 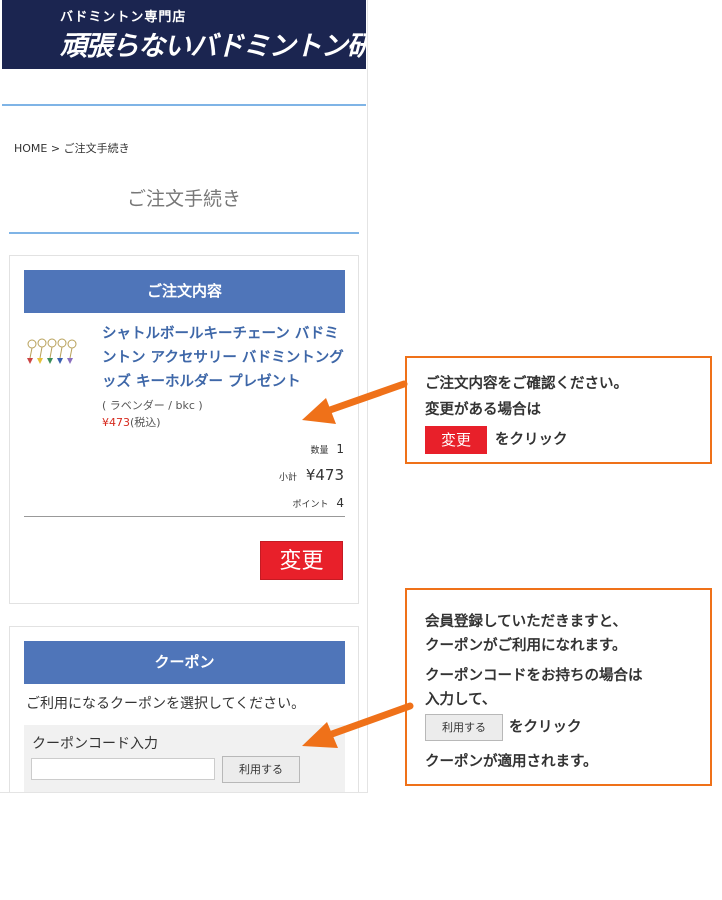 I want to click on subtotal-label: 小計, so click(x=288, y=478).